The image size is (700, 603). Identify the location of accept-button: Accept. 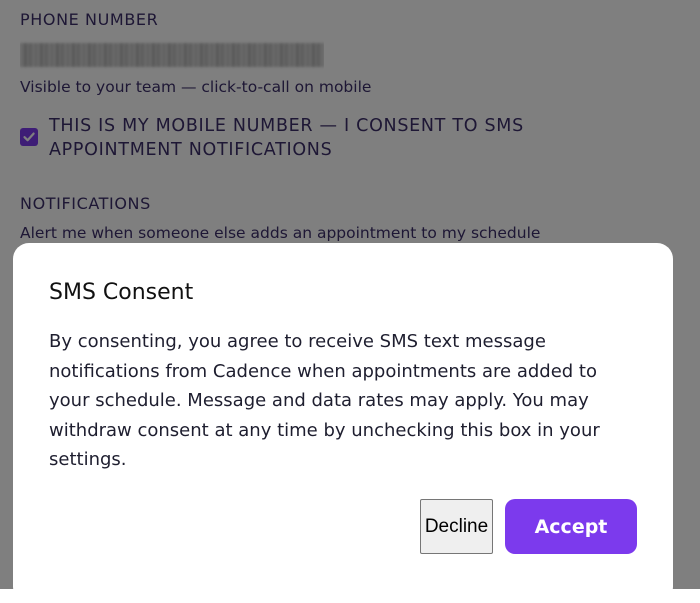
(571, 526).